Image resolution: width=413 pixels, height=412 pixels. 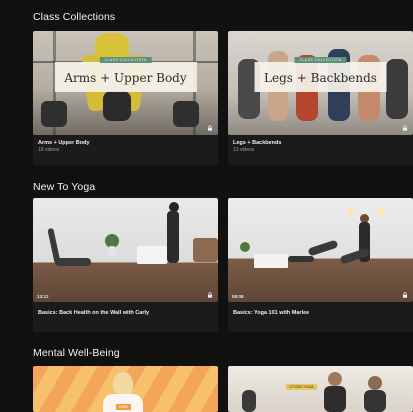 I want to click on section-title-new-to-yoga: New To Yoga, so click(x=64, y=187).